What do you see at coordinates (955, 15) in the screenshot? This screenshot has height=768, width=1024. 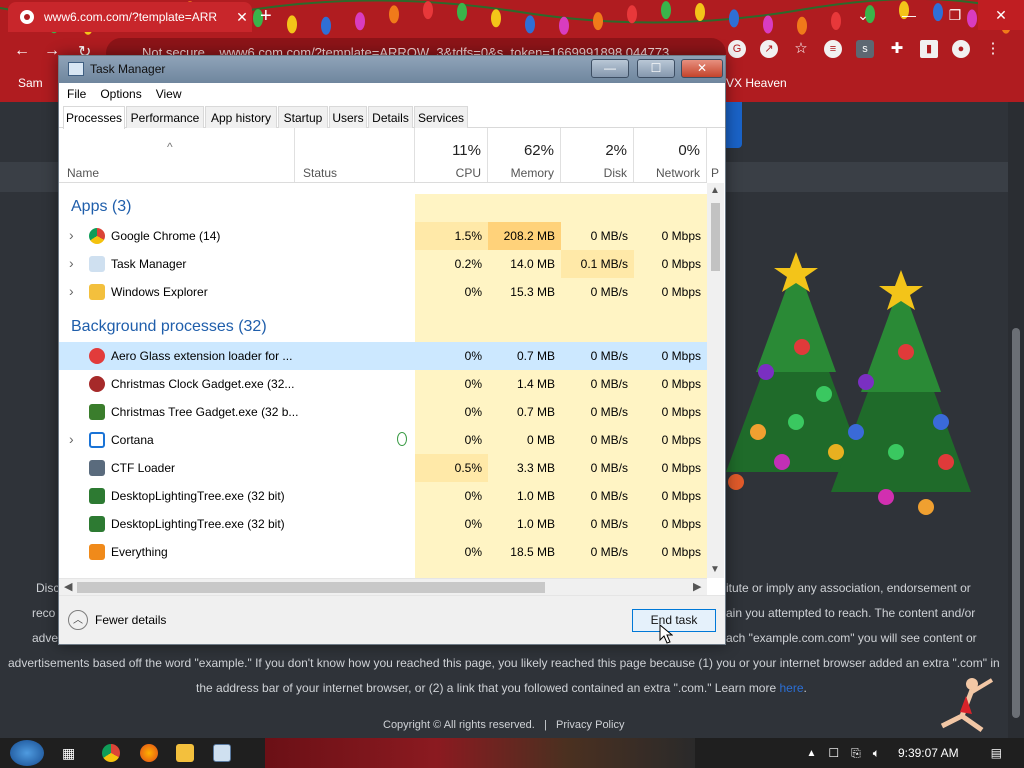 I see `browser-restore-button: ❐` at bounding box center [955, 15].